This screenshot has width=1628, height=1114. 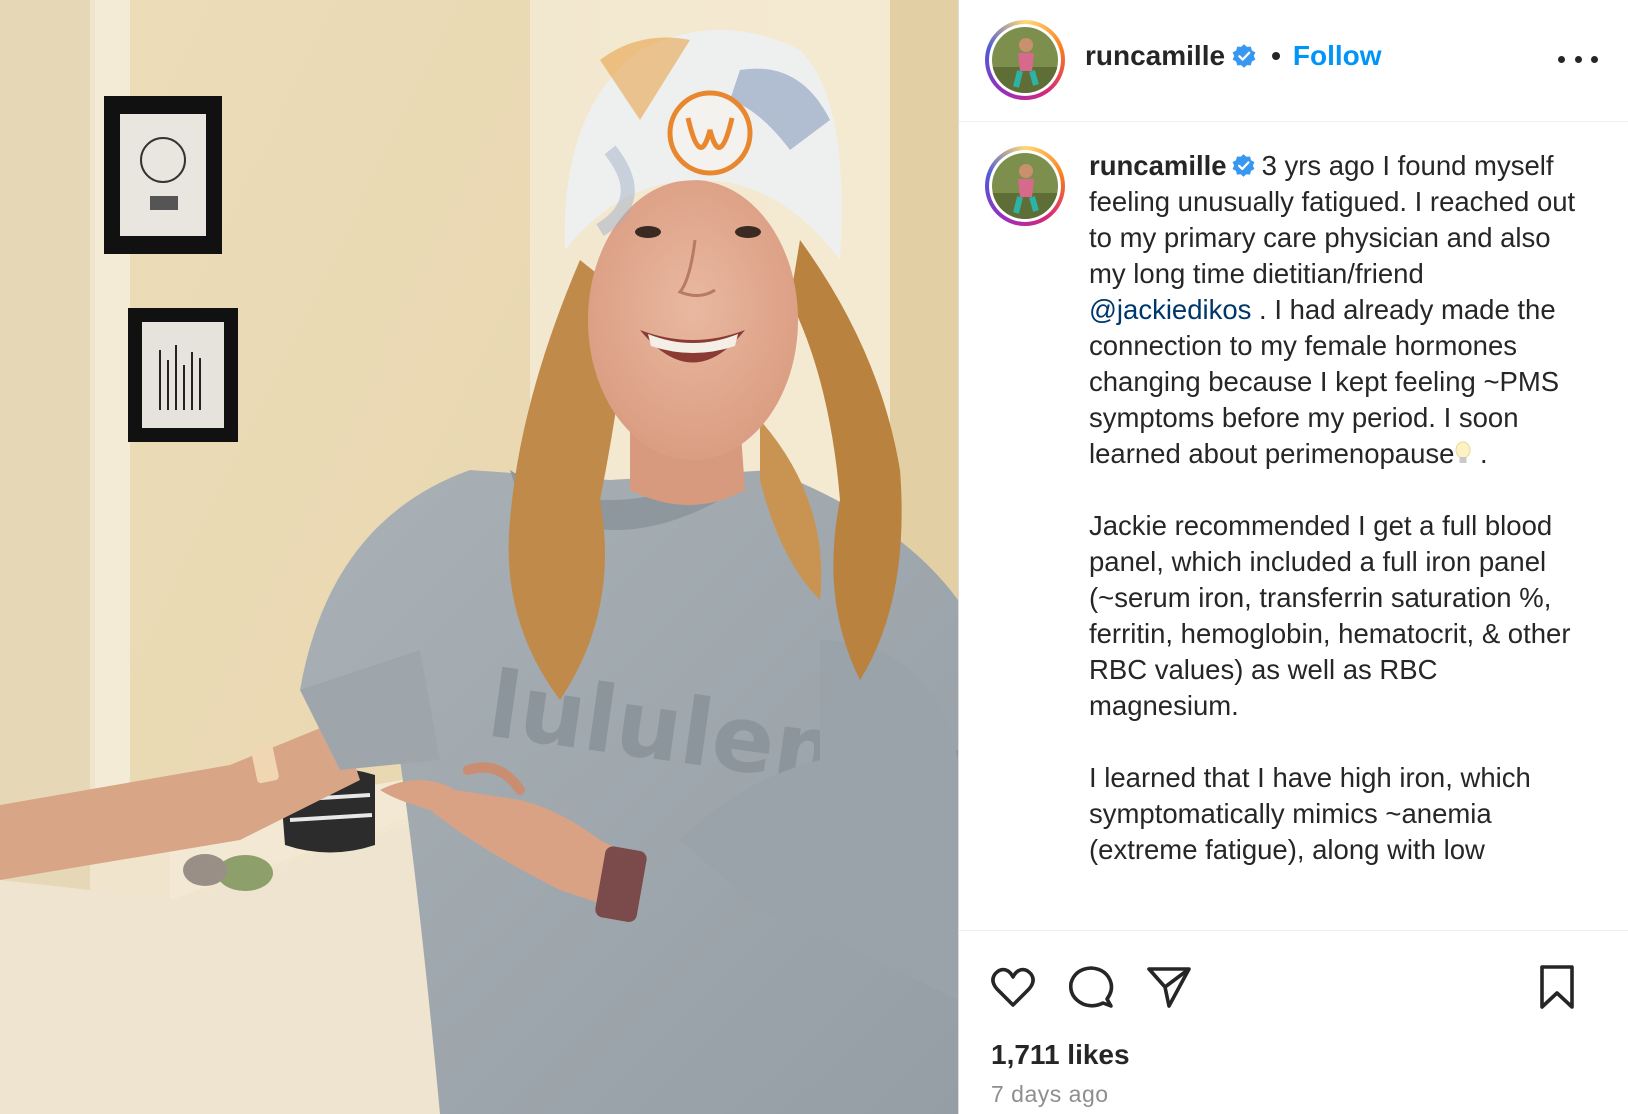 I want to click on paper-plane-icon, so click(x=1169, y=987).